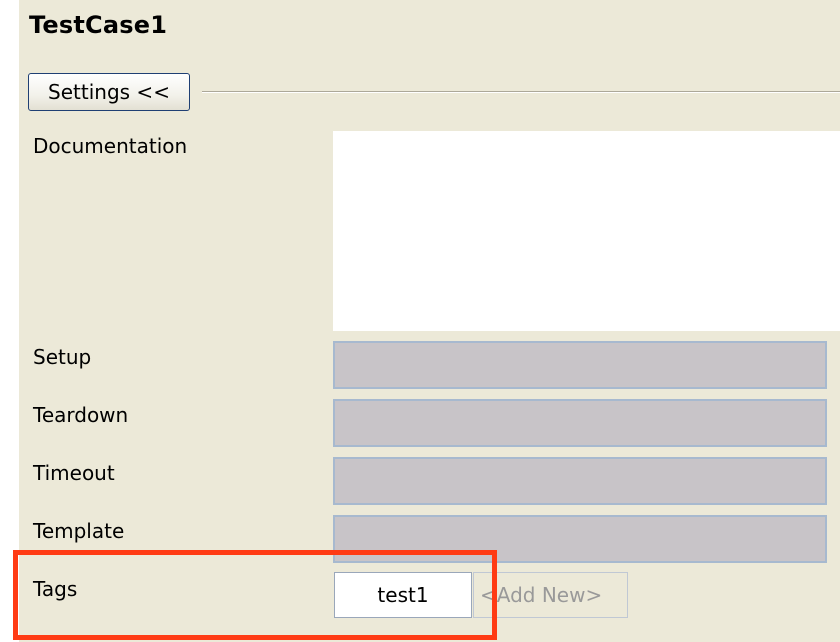  What do you see at coordinates (580, 365) in the screenshot?
I see `setup-field` at bounding box center [580, 365].